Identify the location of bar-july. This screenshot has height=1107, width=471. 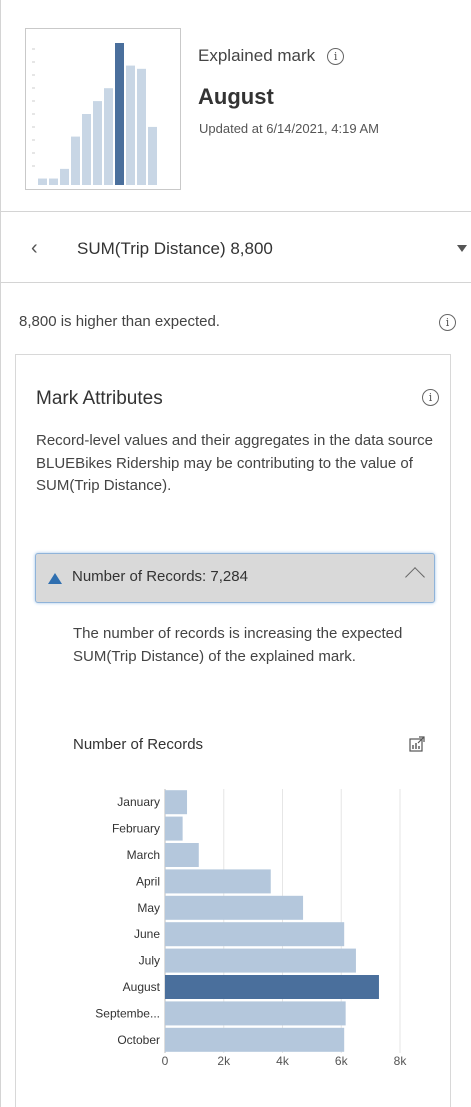
(260, 960).